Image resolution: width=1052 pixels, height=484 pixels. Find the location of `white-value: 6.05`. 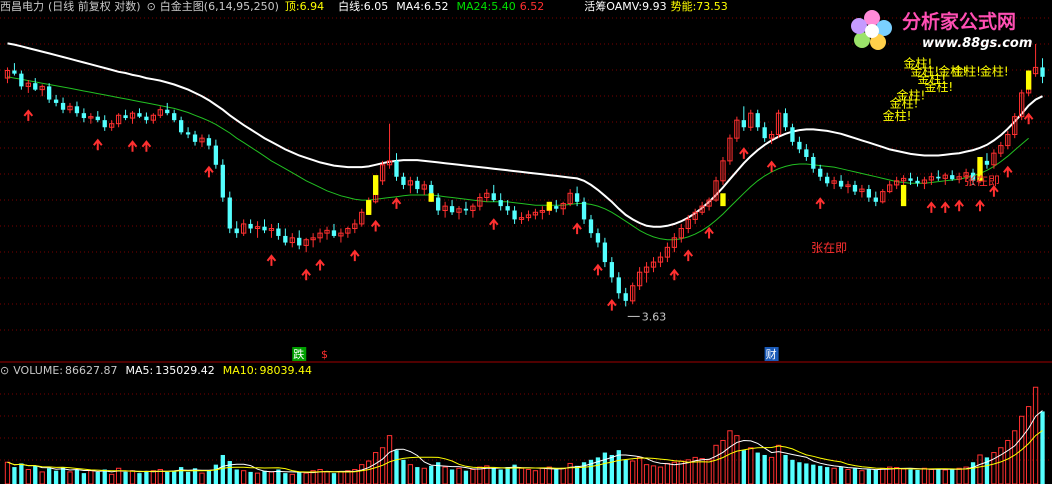

white-value: 6.05 is located at coordinates (376, 6).